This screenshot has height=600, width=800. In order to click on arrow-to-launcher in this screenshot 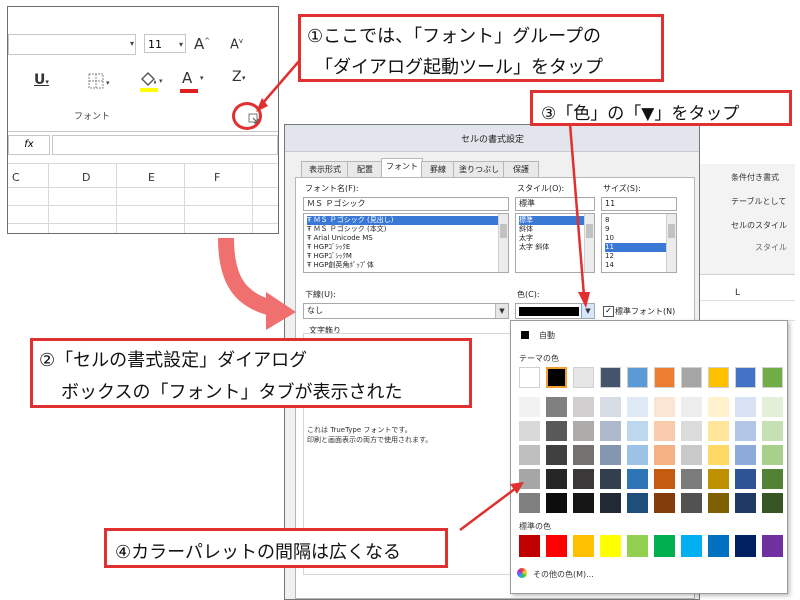, I will do `click(281, 82)`.